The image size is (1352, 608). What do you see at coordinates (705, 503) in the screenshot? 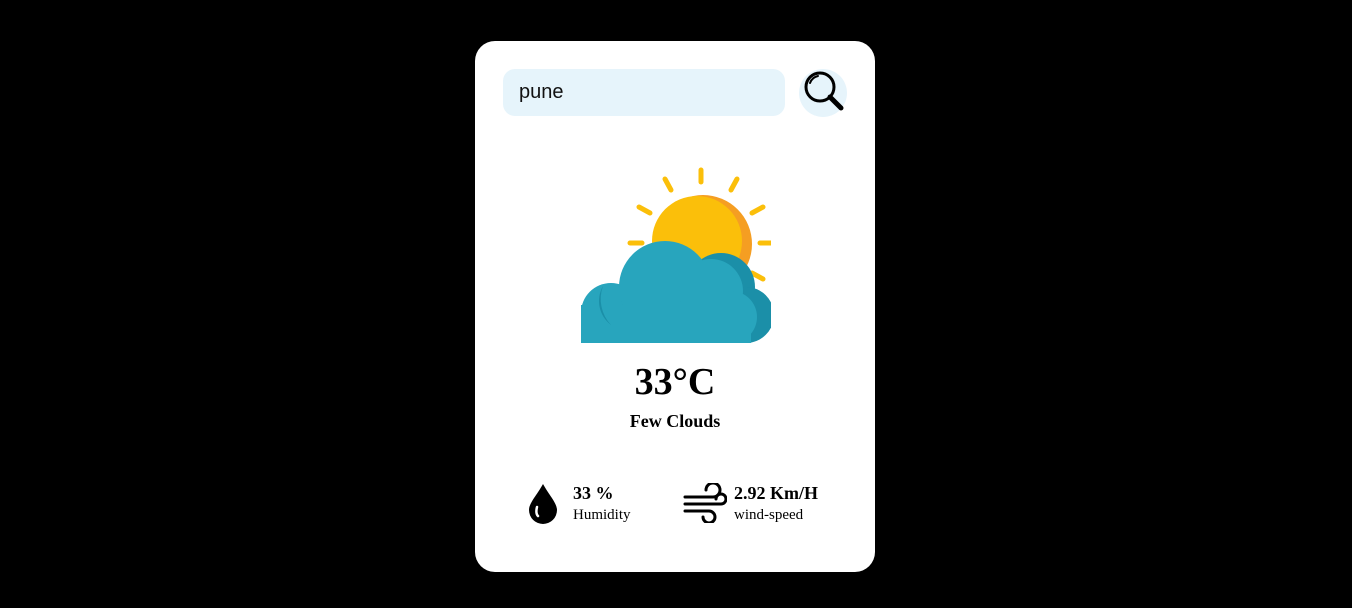
I see `wind-icon` at bounding box center [705, 503].